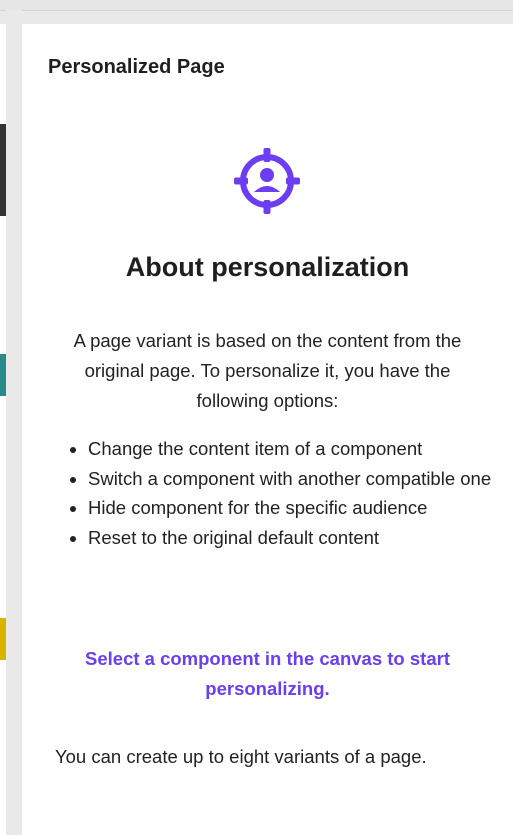  Describe the element at coordinates (298, 449) in the screenshot. I see `list-item: Change the content item of a component` at that location.